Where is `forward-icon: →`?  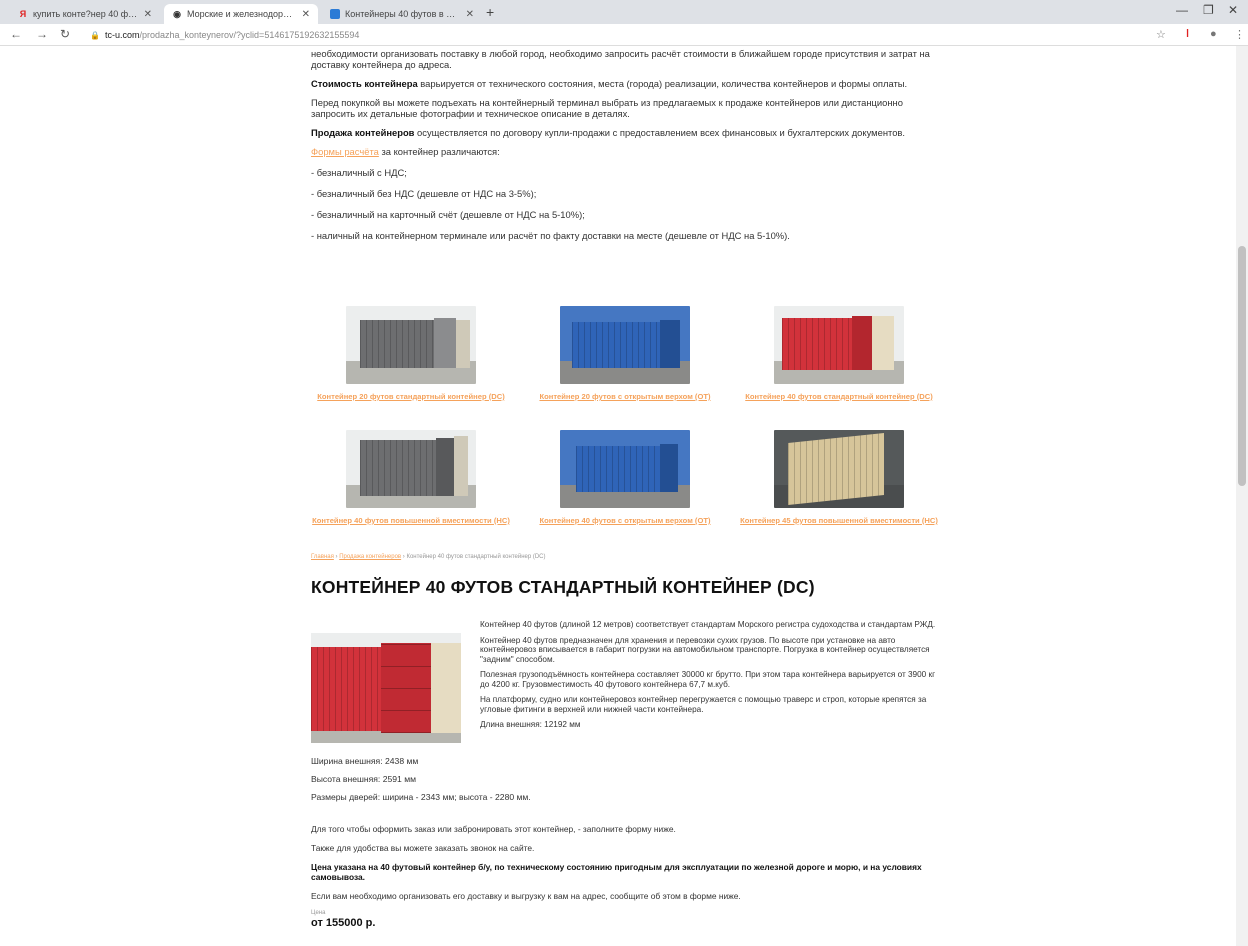 forward-icon: → is located at coordinates (42, 34).